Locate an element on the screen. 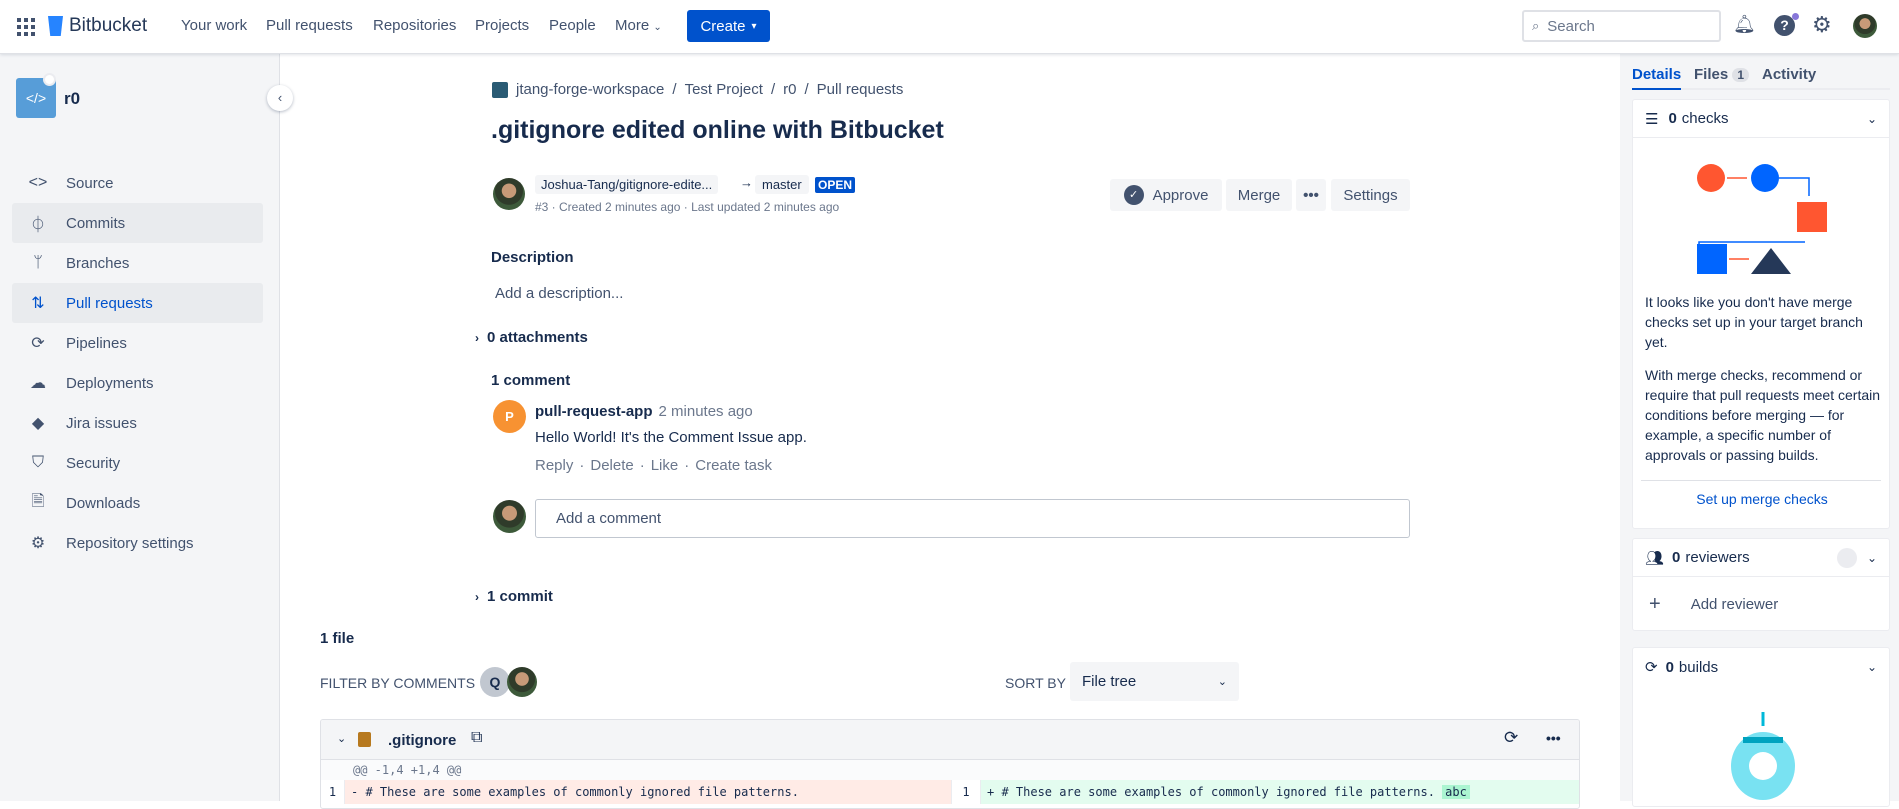  merge-checks-illustration is located at coordinates (1762, 219).